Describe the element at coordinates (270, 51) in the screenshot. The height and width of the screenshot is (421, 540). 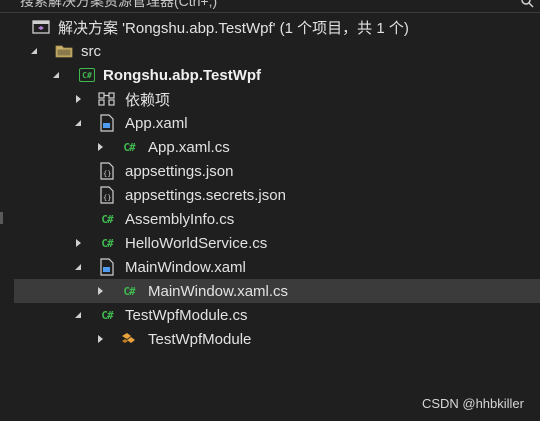
I see `tree-item-src: src` at that location.